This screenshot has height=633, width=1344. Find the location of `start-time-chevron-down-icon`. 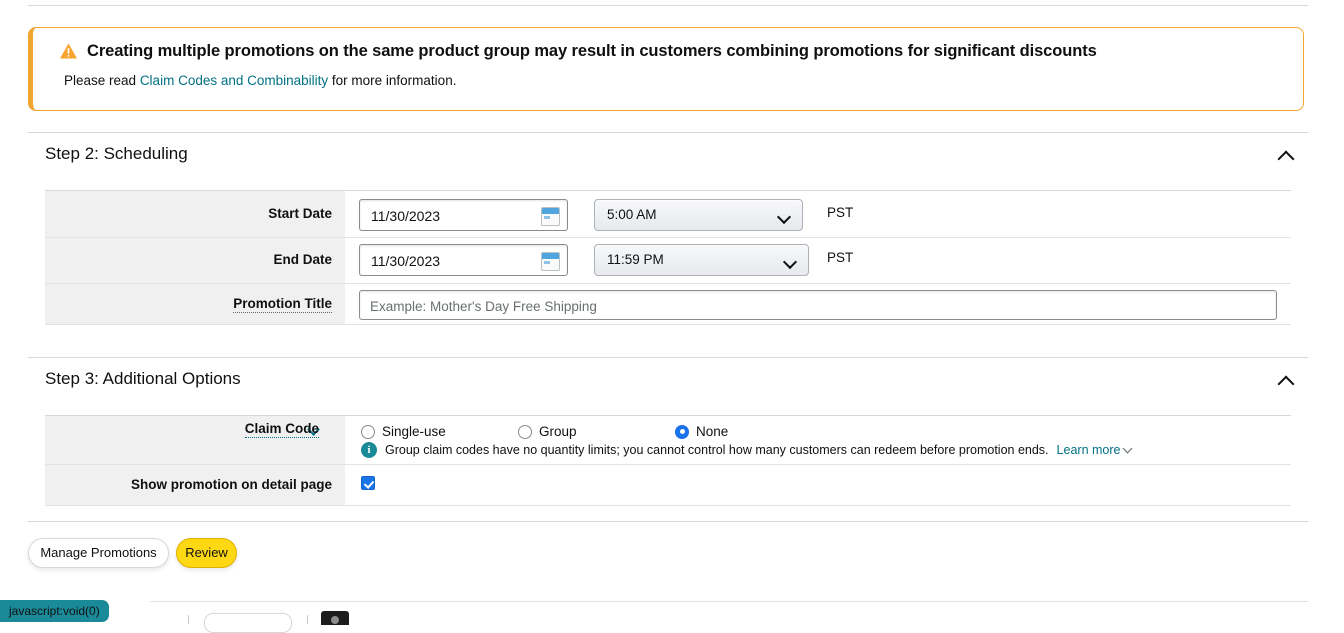

start-time-chevron-down-icon is located at coordinates (784, 217).